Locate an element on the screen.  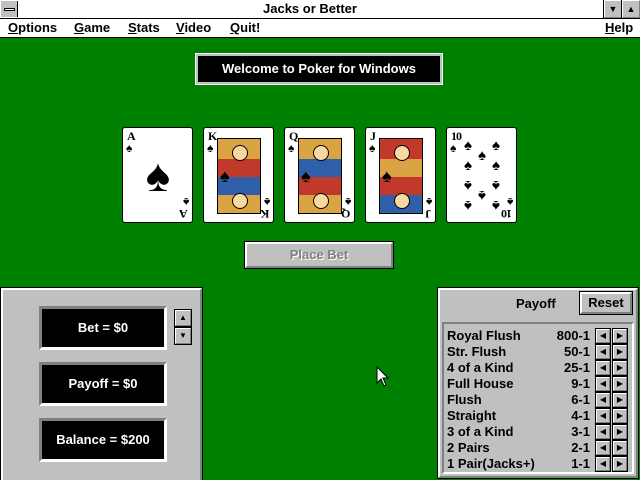
hand-odds: 3-1 is located at coordinates (580, 431).